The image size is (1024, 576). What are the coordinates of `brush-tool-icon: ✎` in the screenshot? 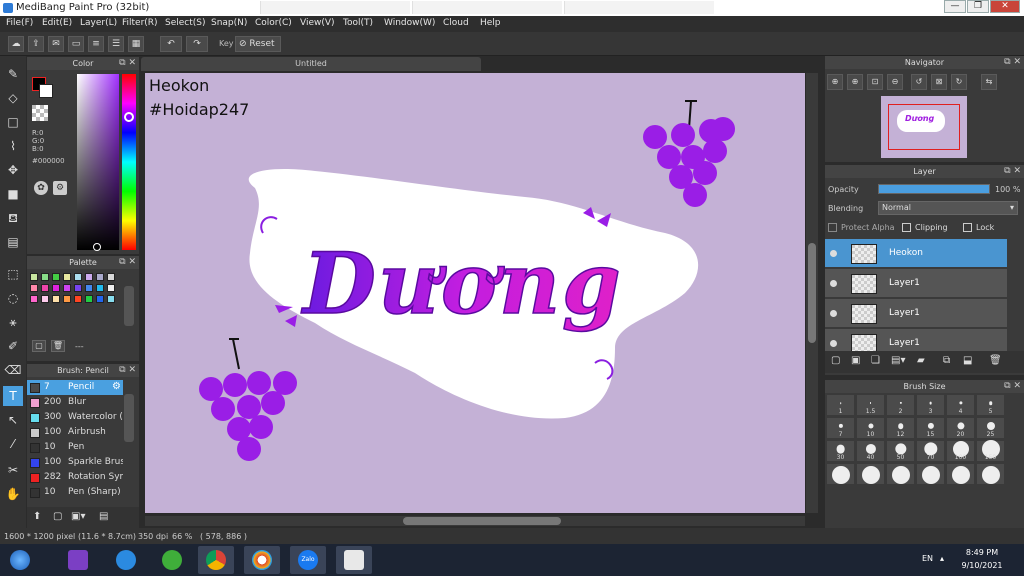 It's located at (13, 74).